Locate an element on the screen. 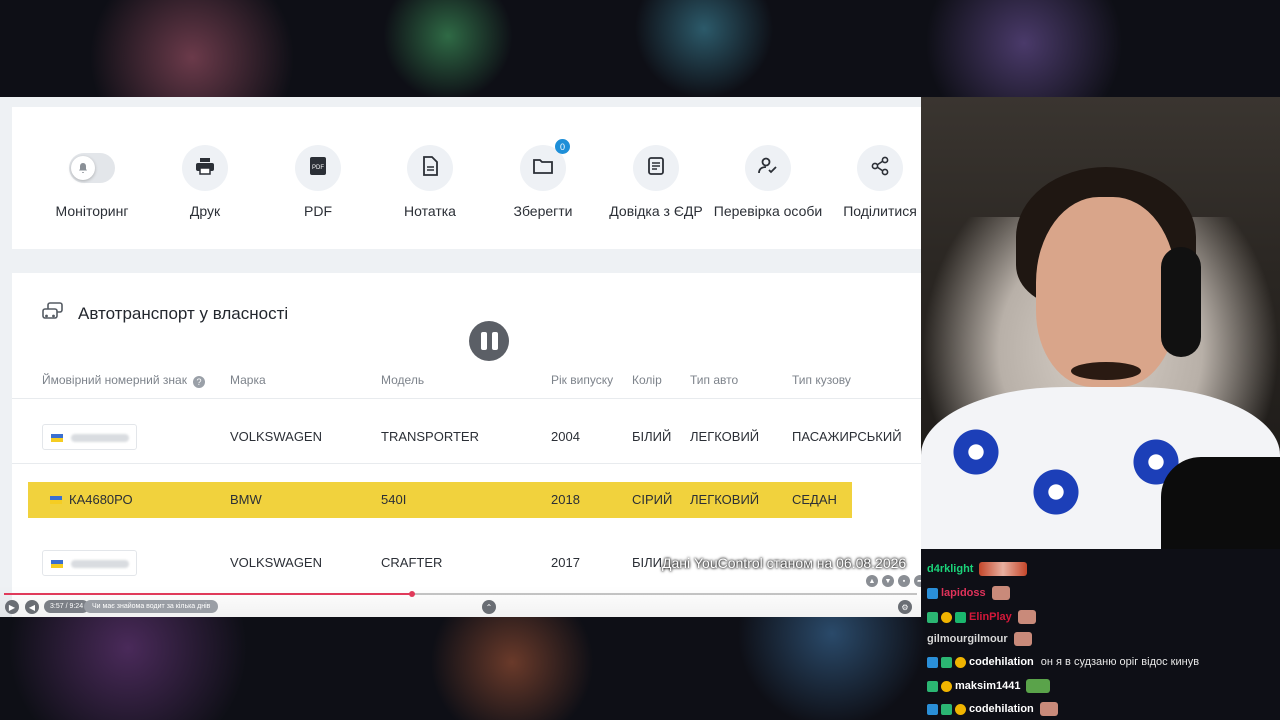 The height and width of the screenshot is (720, 1280). microphone is located at coordinates (1220, 503).